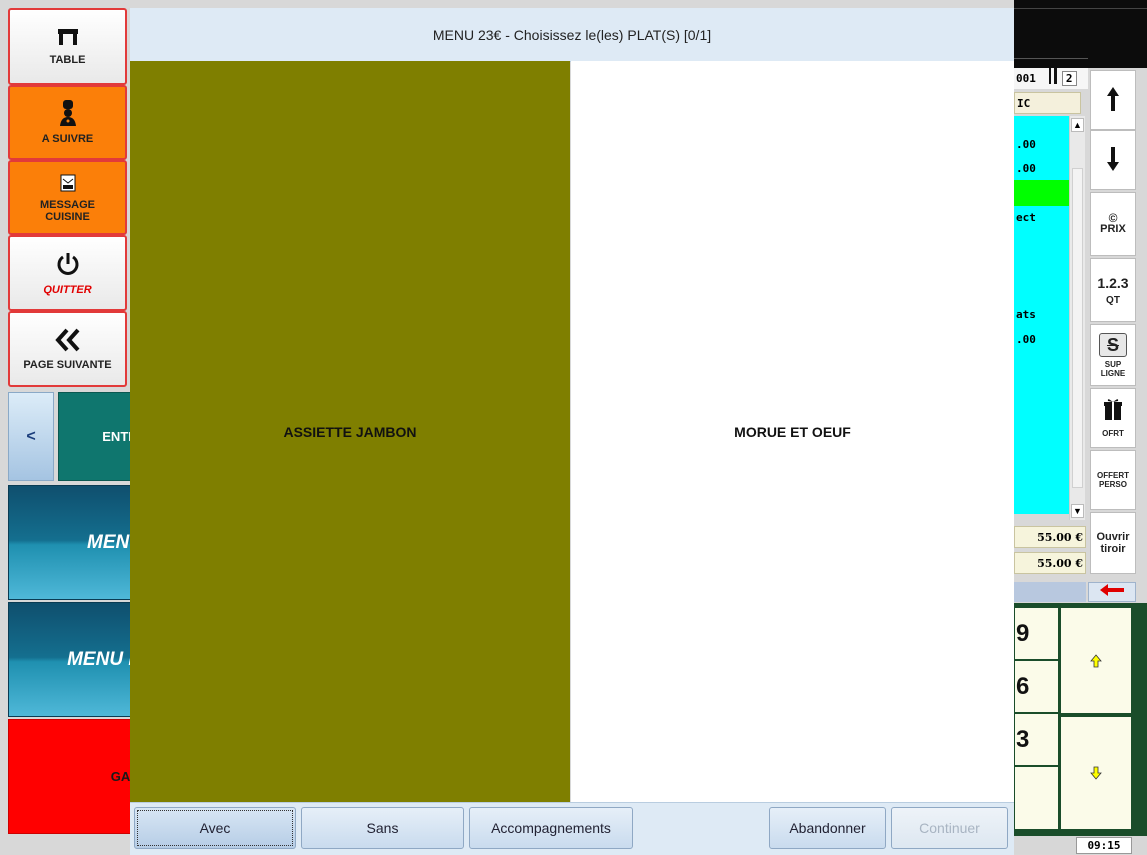 Image resolution: width=1147 pixels, height=855 pixels. I want to click on option-label: ASSIETTE JAMBON, so click(350, 431).